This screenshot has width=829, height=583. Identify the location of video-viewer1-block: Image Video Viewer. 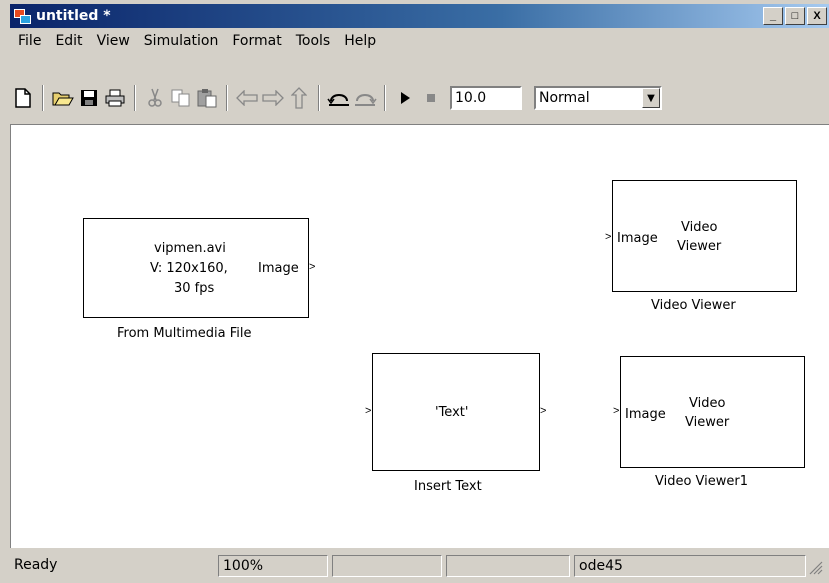
(712, 412).